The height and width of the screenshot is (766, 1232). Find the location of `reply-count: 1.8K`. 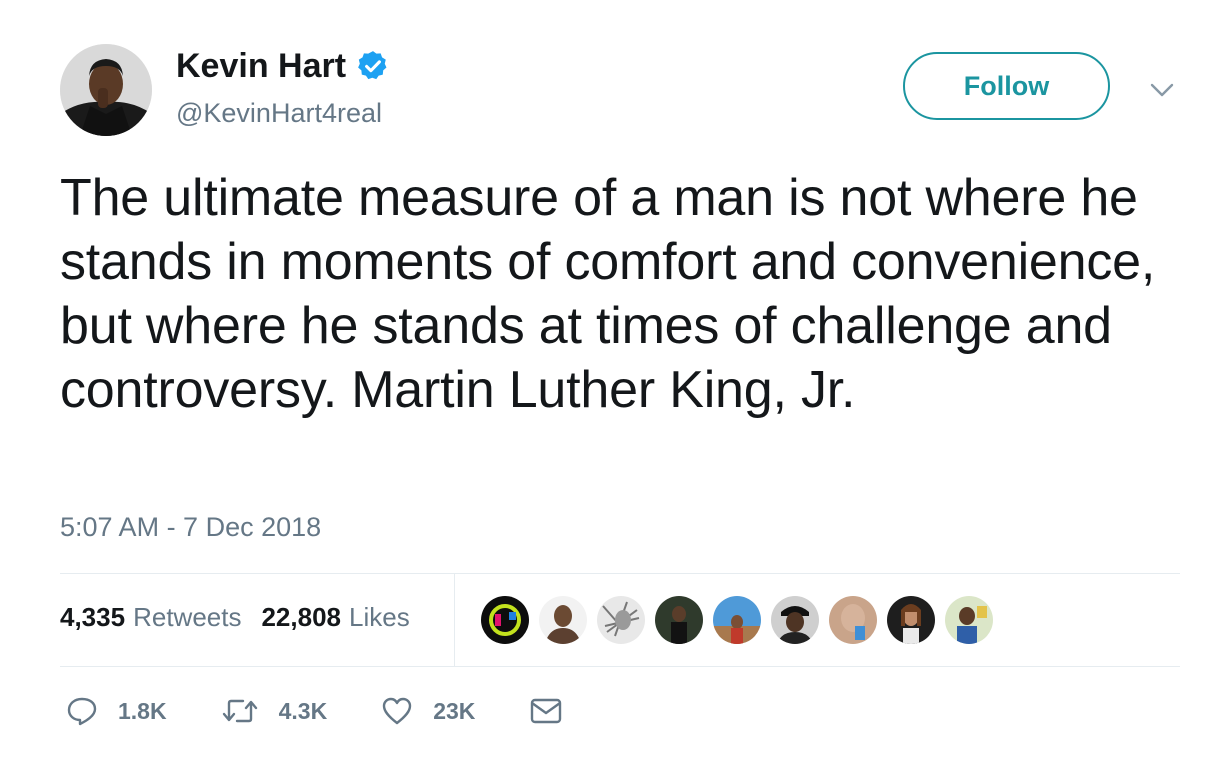

reply-count: 1.8K is located at coordinates (142, 711).